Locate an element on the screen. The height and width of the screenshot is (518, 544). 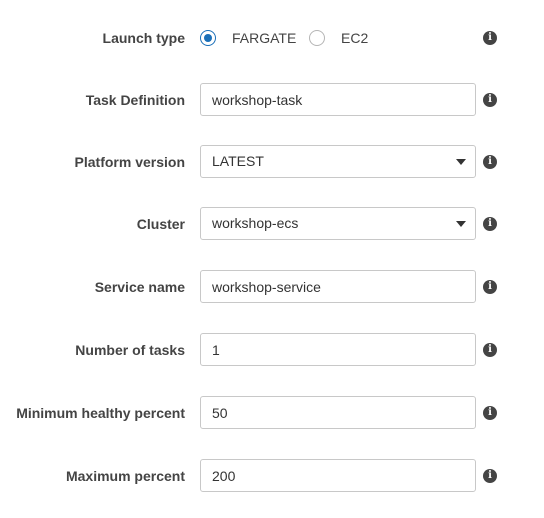
launch-type-row: Launch type FARGATE EC2 i is located at coordinates (272, 38).